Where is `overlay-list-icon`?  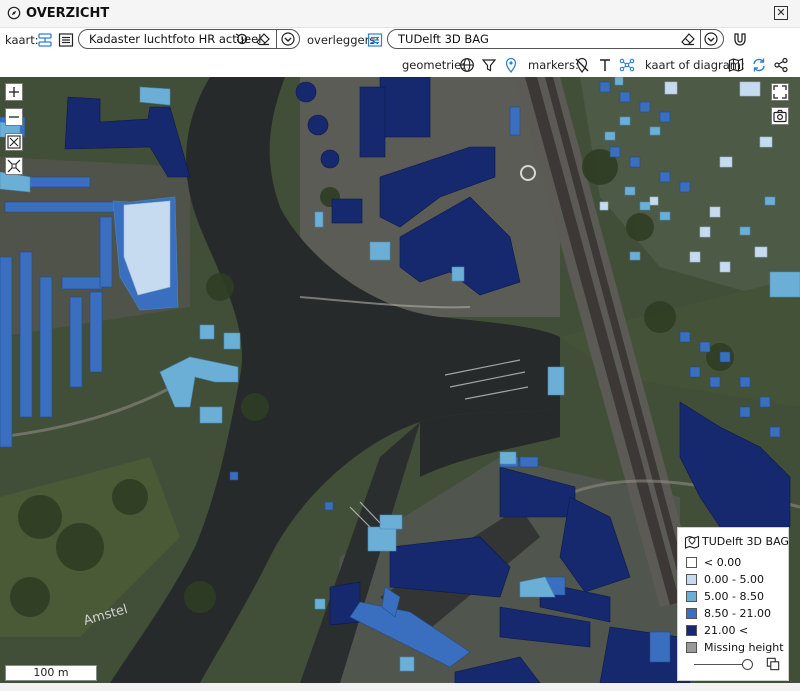 overlay-list-icon is located at coordinates (375, 40).